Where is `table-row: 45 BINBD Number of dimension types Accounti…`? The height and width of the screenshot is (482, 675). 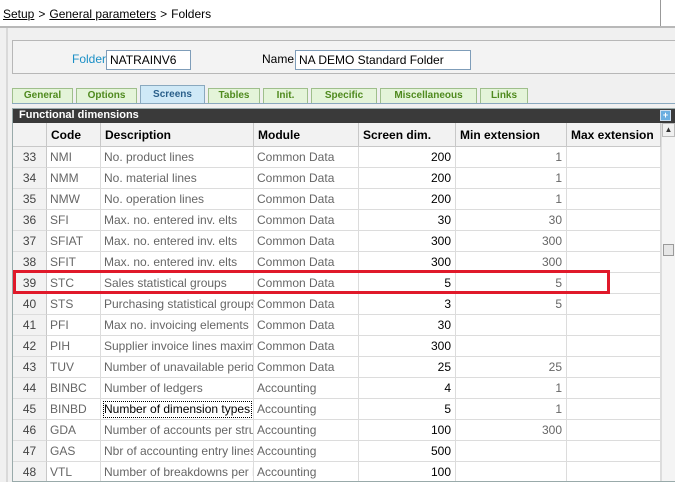
table-row: 45 BINBD Number of dimension types Accounti… is located at coordinates (337, 409).